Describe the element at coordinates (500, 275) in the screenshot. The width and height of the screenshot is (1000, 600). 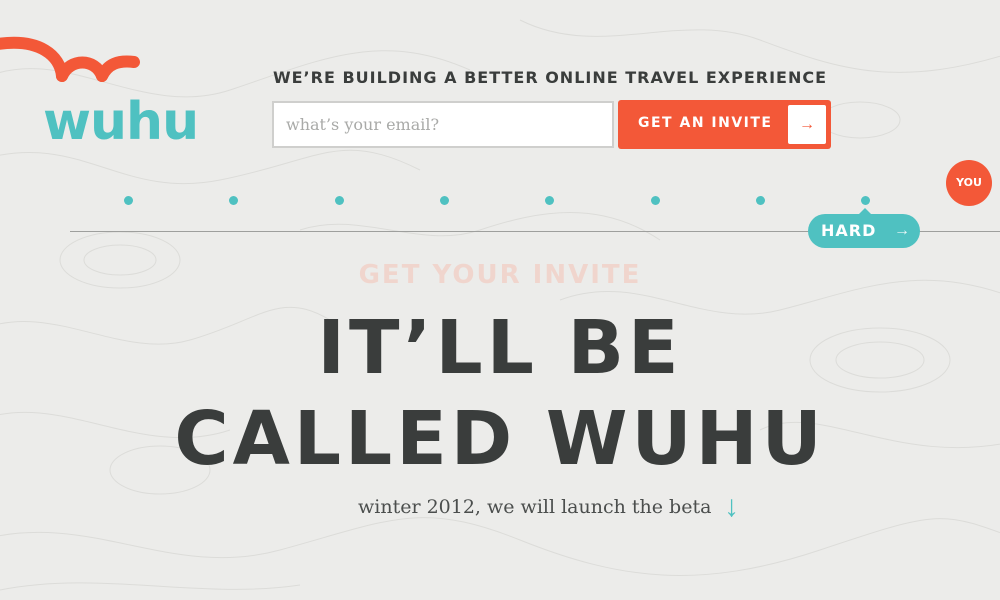
I see `ghost-section-title: GET YOUR INVITE` at that location.